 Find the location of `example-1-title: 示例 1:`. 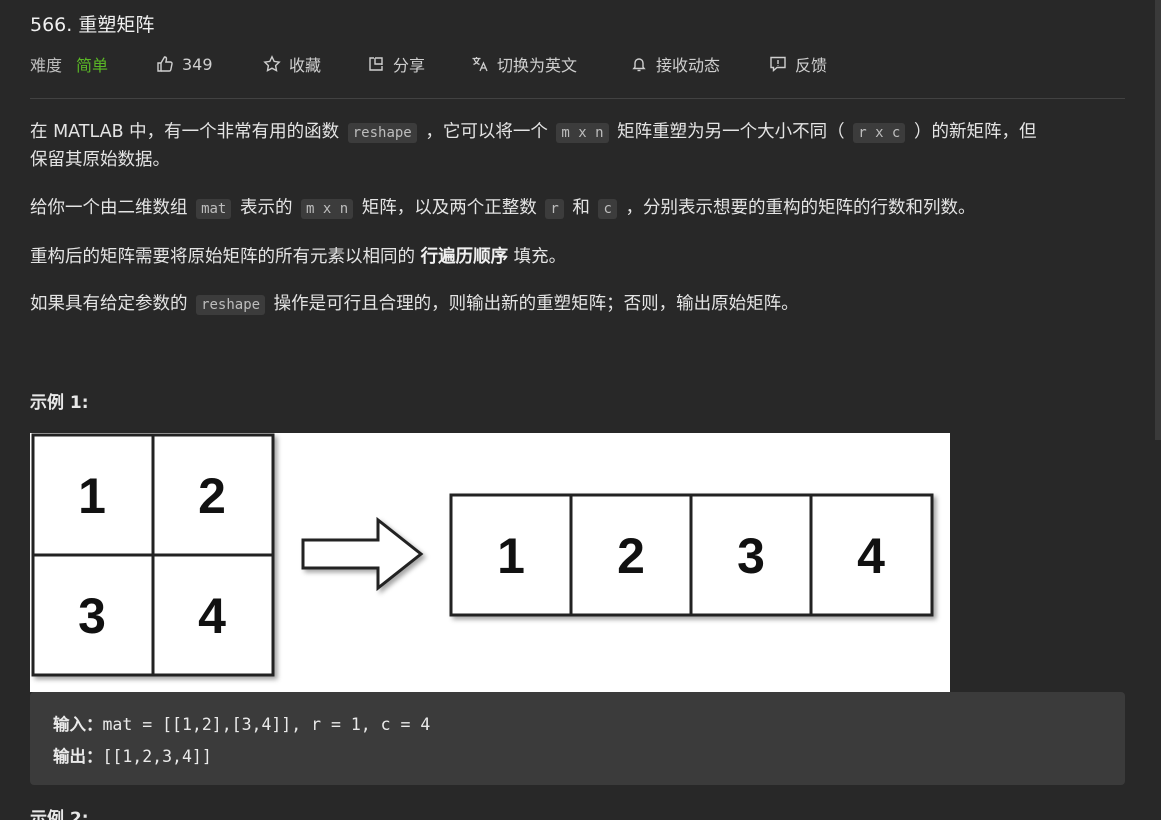

example-1-title: 示例 1: is located at coordinates (59, 403).